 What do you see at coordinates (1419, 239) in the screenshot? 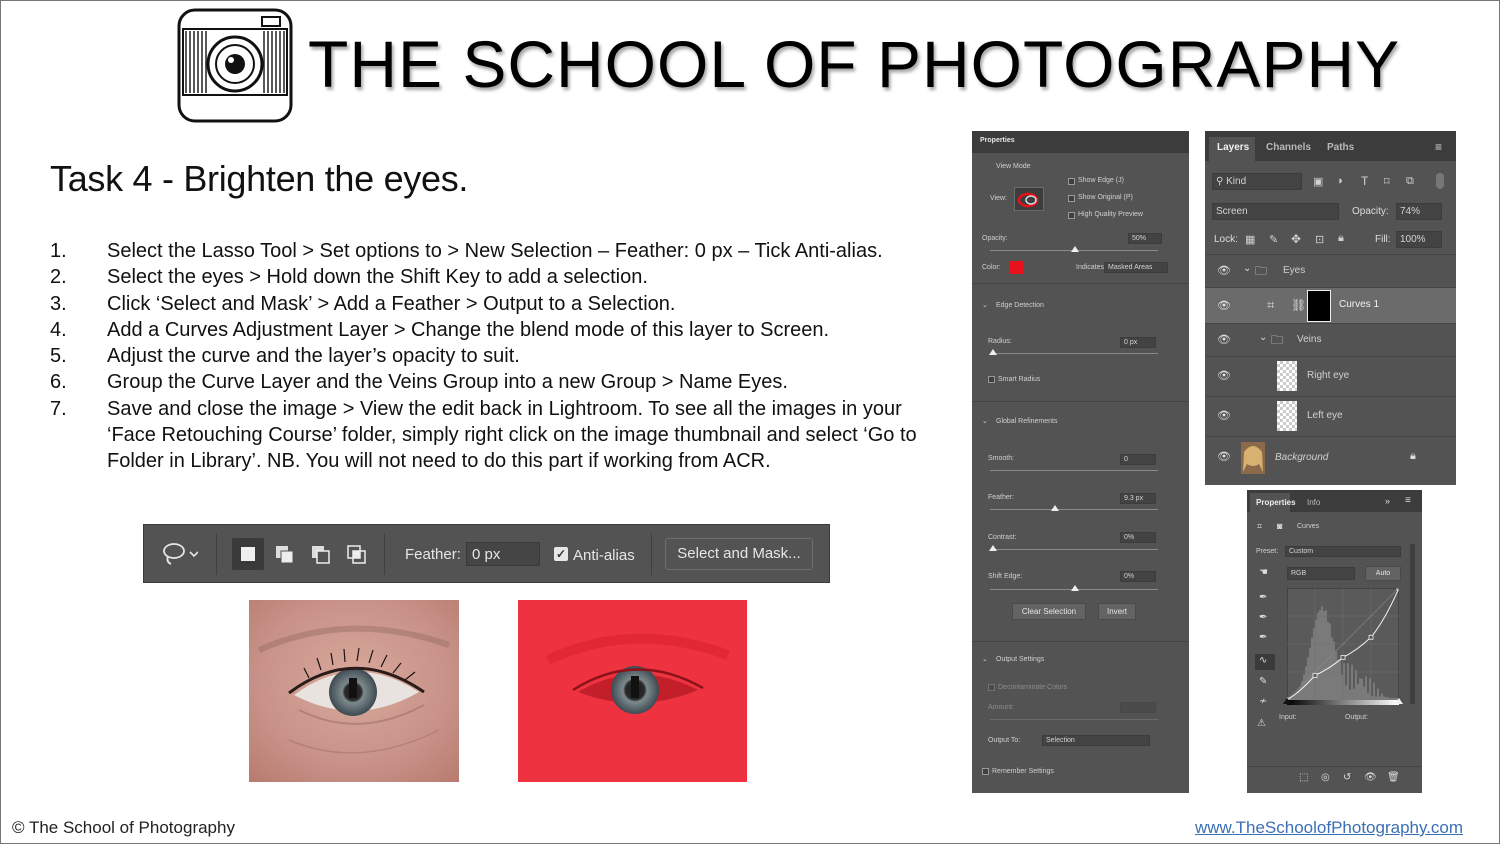
I see `fill-field: 100%` at bounding box center [1419, 239].